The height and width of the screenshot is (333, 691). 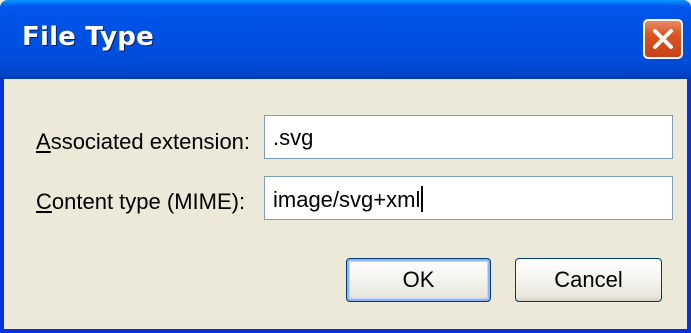 What do you see at coordinates (150, 141) in the screenshot?
I see `extension-label-text: ssociated extension:` at bounding box center [150, 141].